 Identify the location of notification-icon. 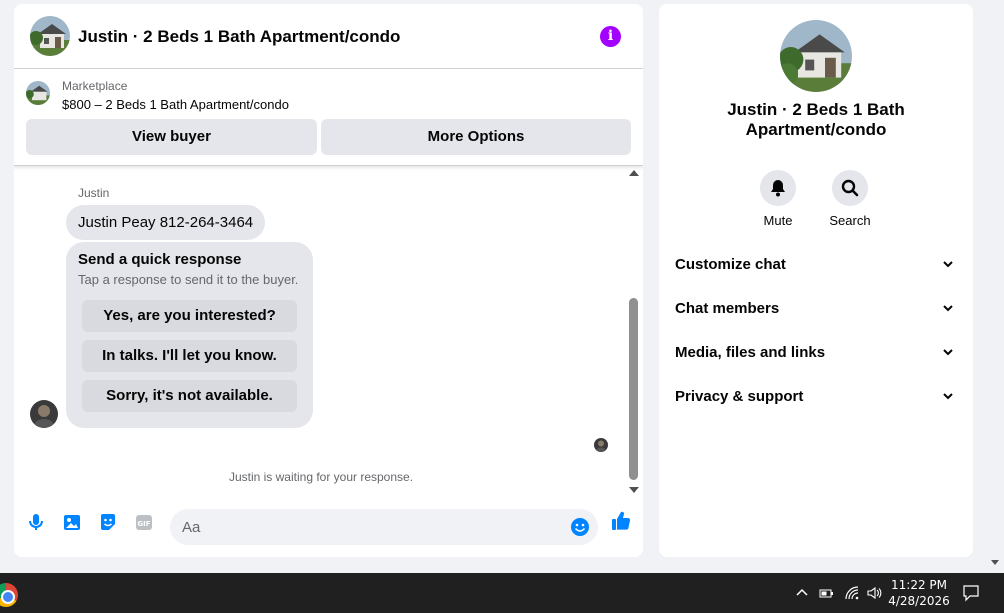
(971, 593).